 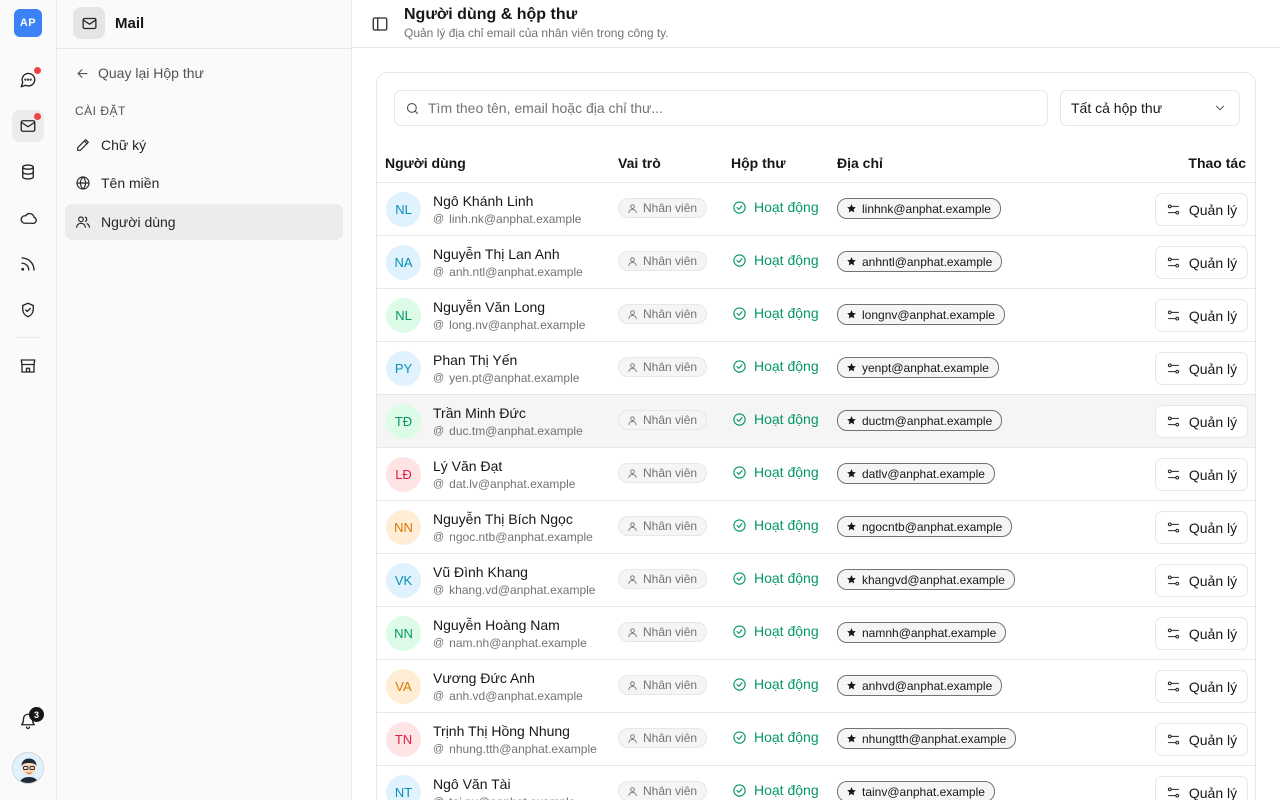 What do you see at coordinates (1150, 108) in the screenshot?
I see `mailbox-filter-select: Tất cả hộp thư` at bounding box center [1150, 108].